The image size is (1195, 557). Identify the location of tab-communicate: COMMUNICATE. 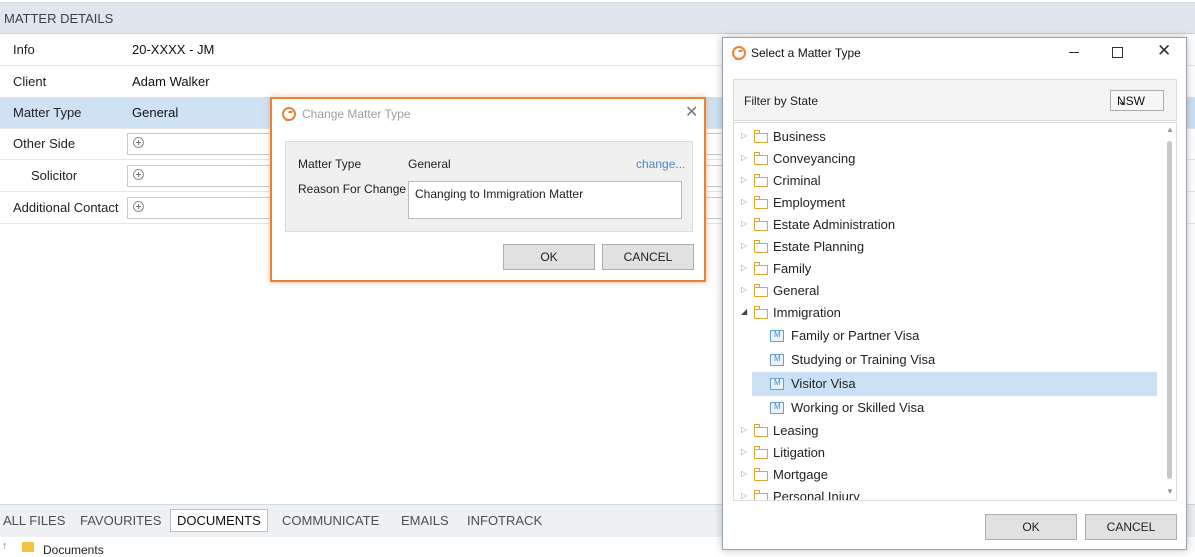
(330, 520).